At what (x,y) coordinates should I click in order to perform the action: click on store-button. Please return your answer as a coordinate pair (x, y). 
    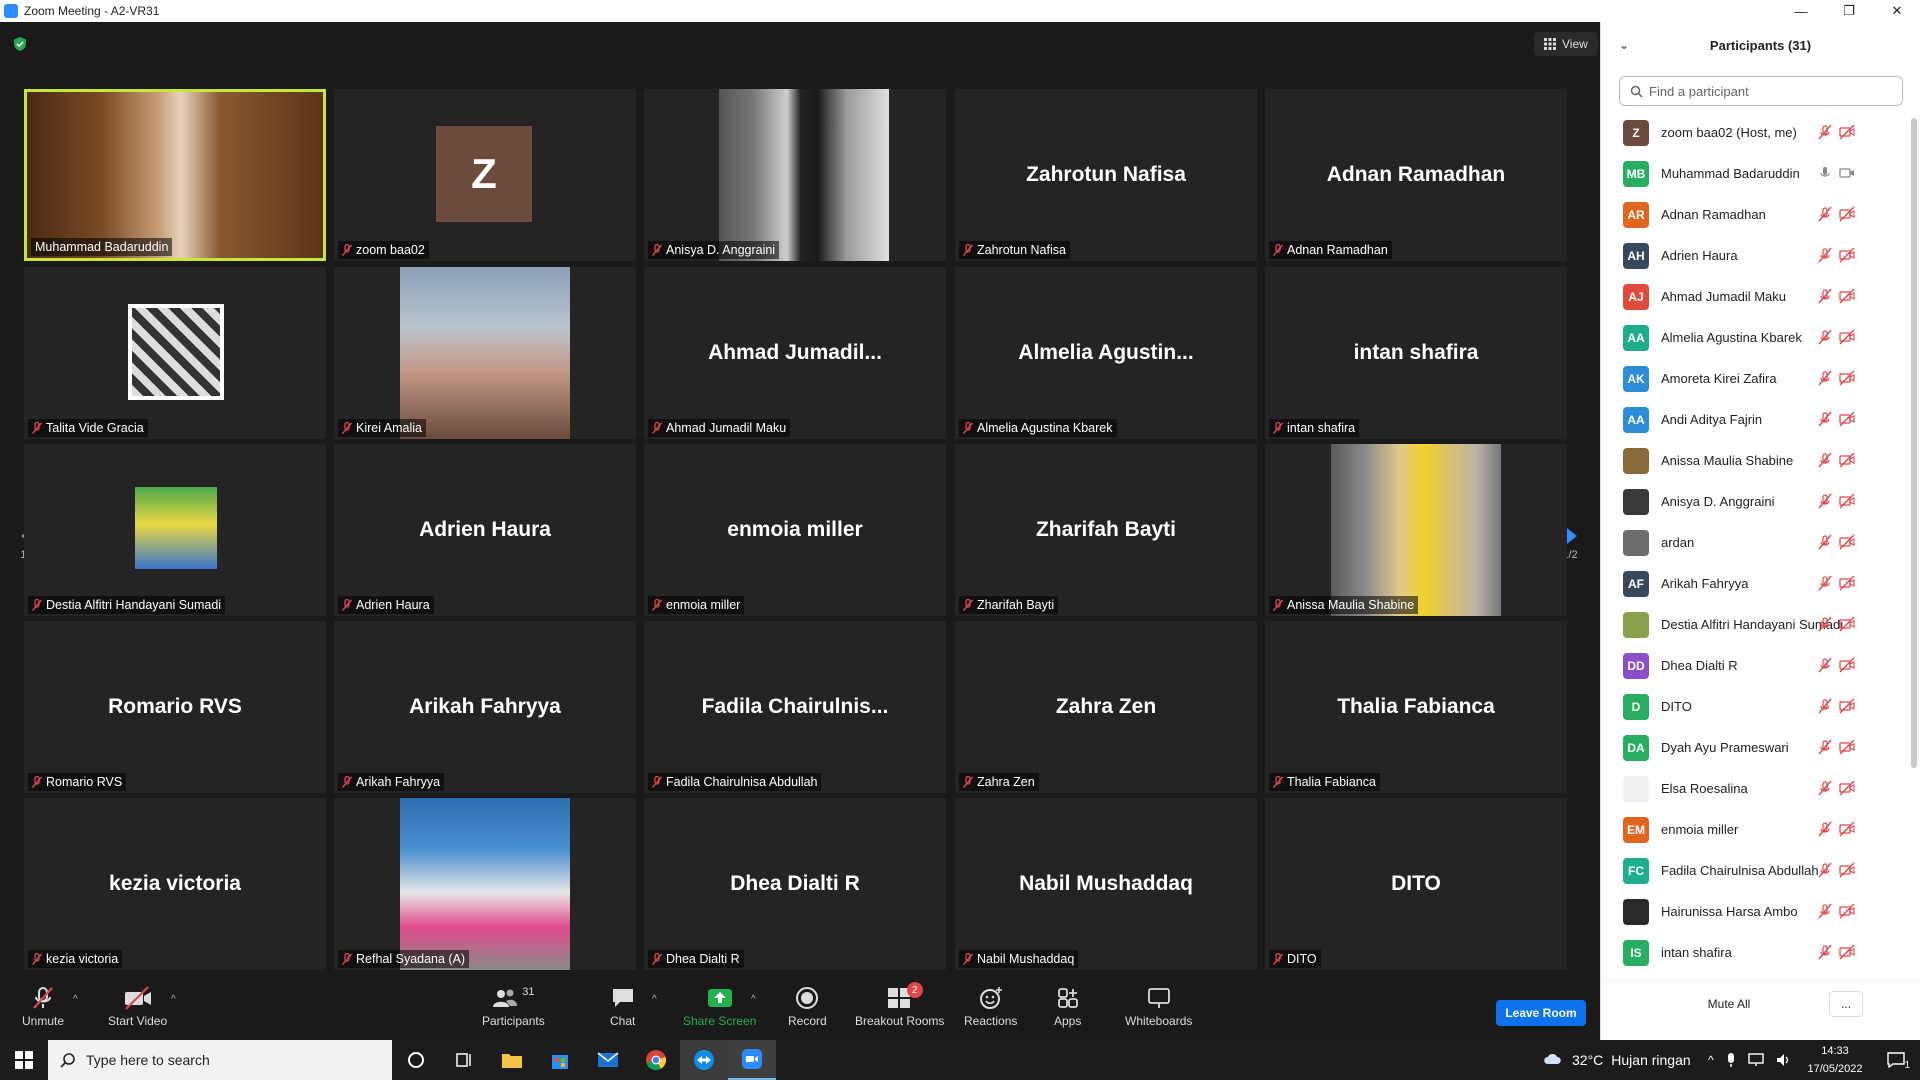
    Looking at the image, I should click on (560, 1060).